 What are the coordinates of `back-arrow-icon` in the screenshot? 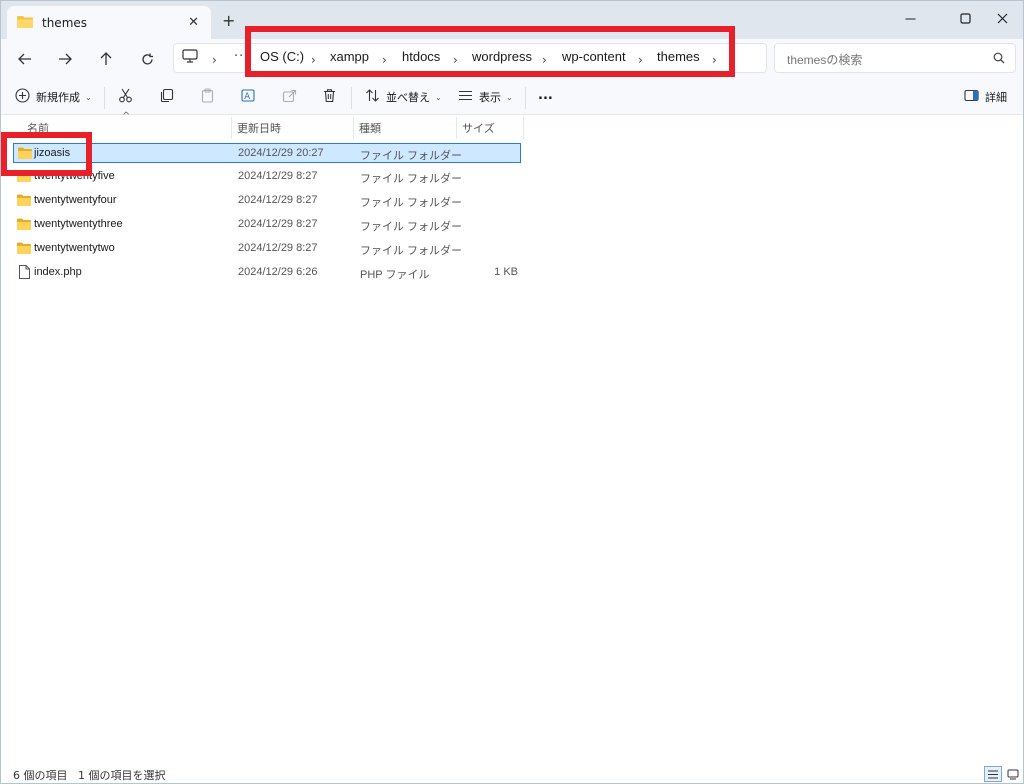 It's located at (25, 59).